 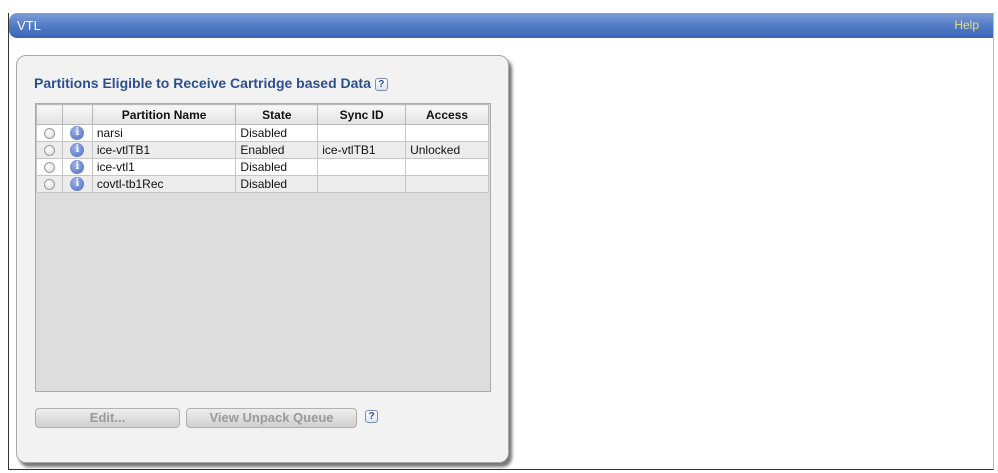 I want to click on column-header-partition-name: Partition Name, so click(x=164, y=114).